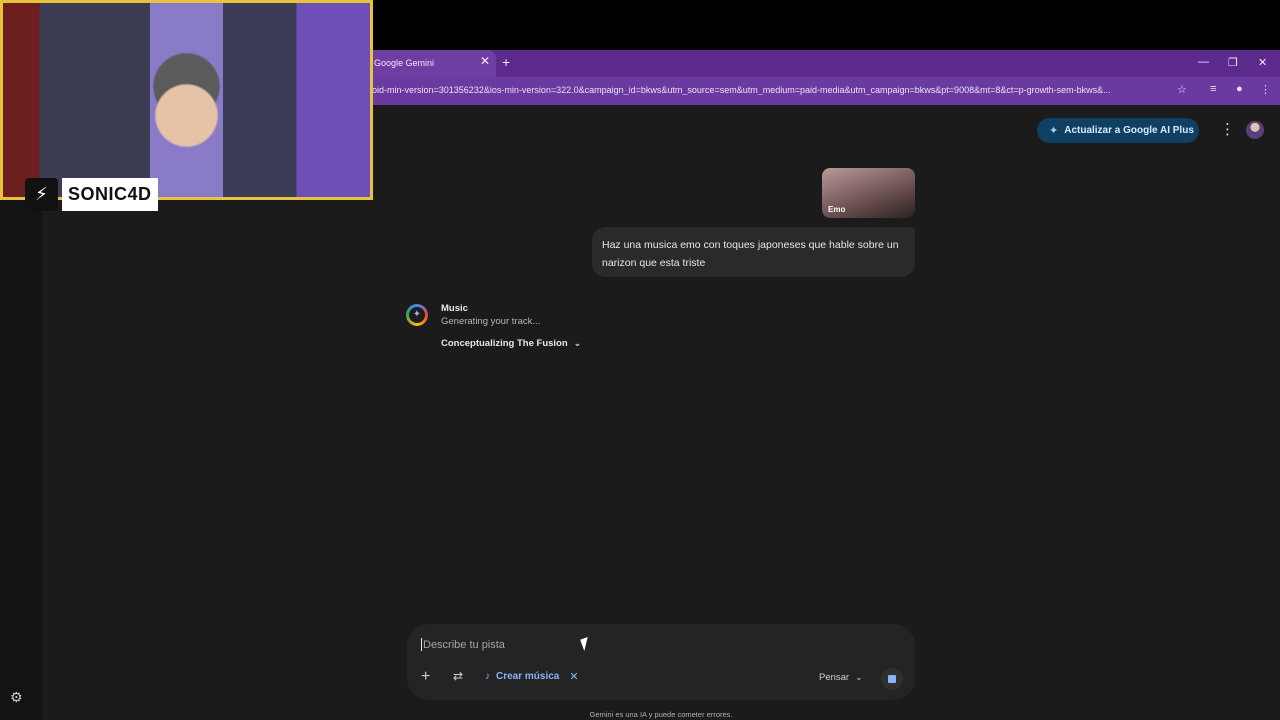  What do you see at coordinates (16, 697) in the screenshot?
I see `settings-gear-icon: ⚙` at bounding box center [16, 697].